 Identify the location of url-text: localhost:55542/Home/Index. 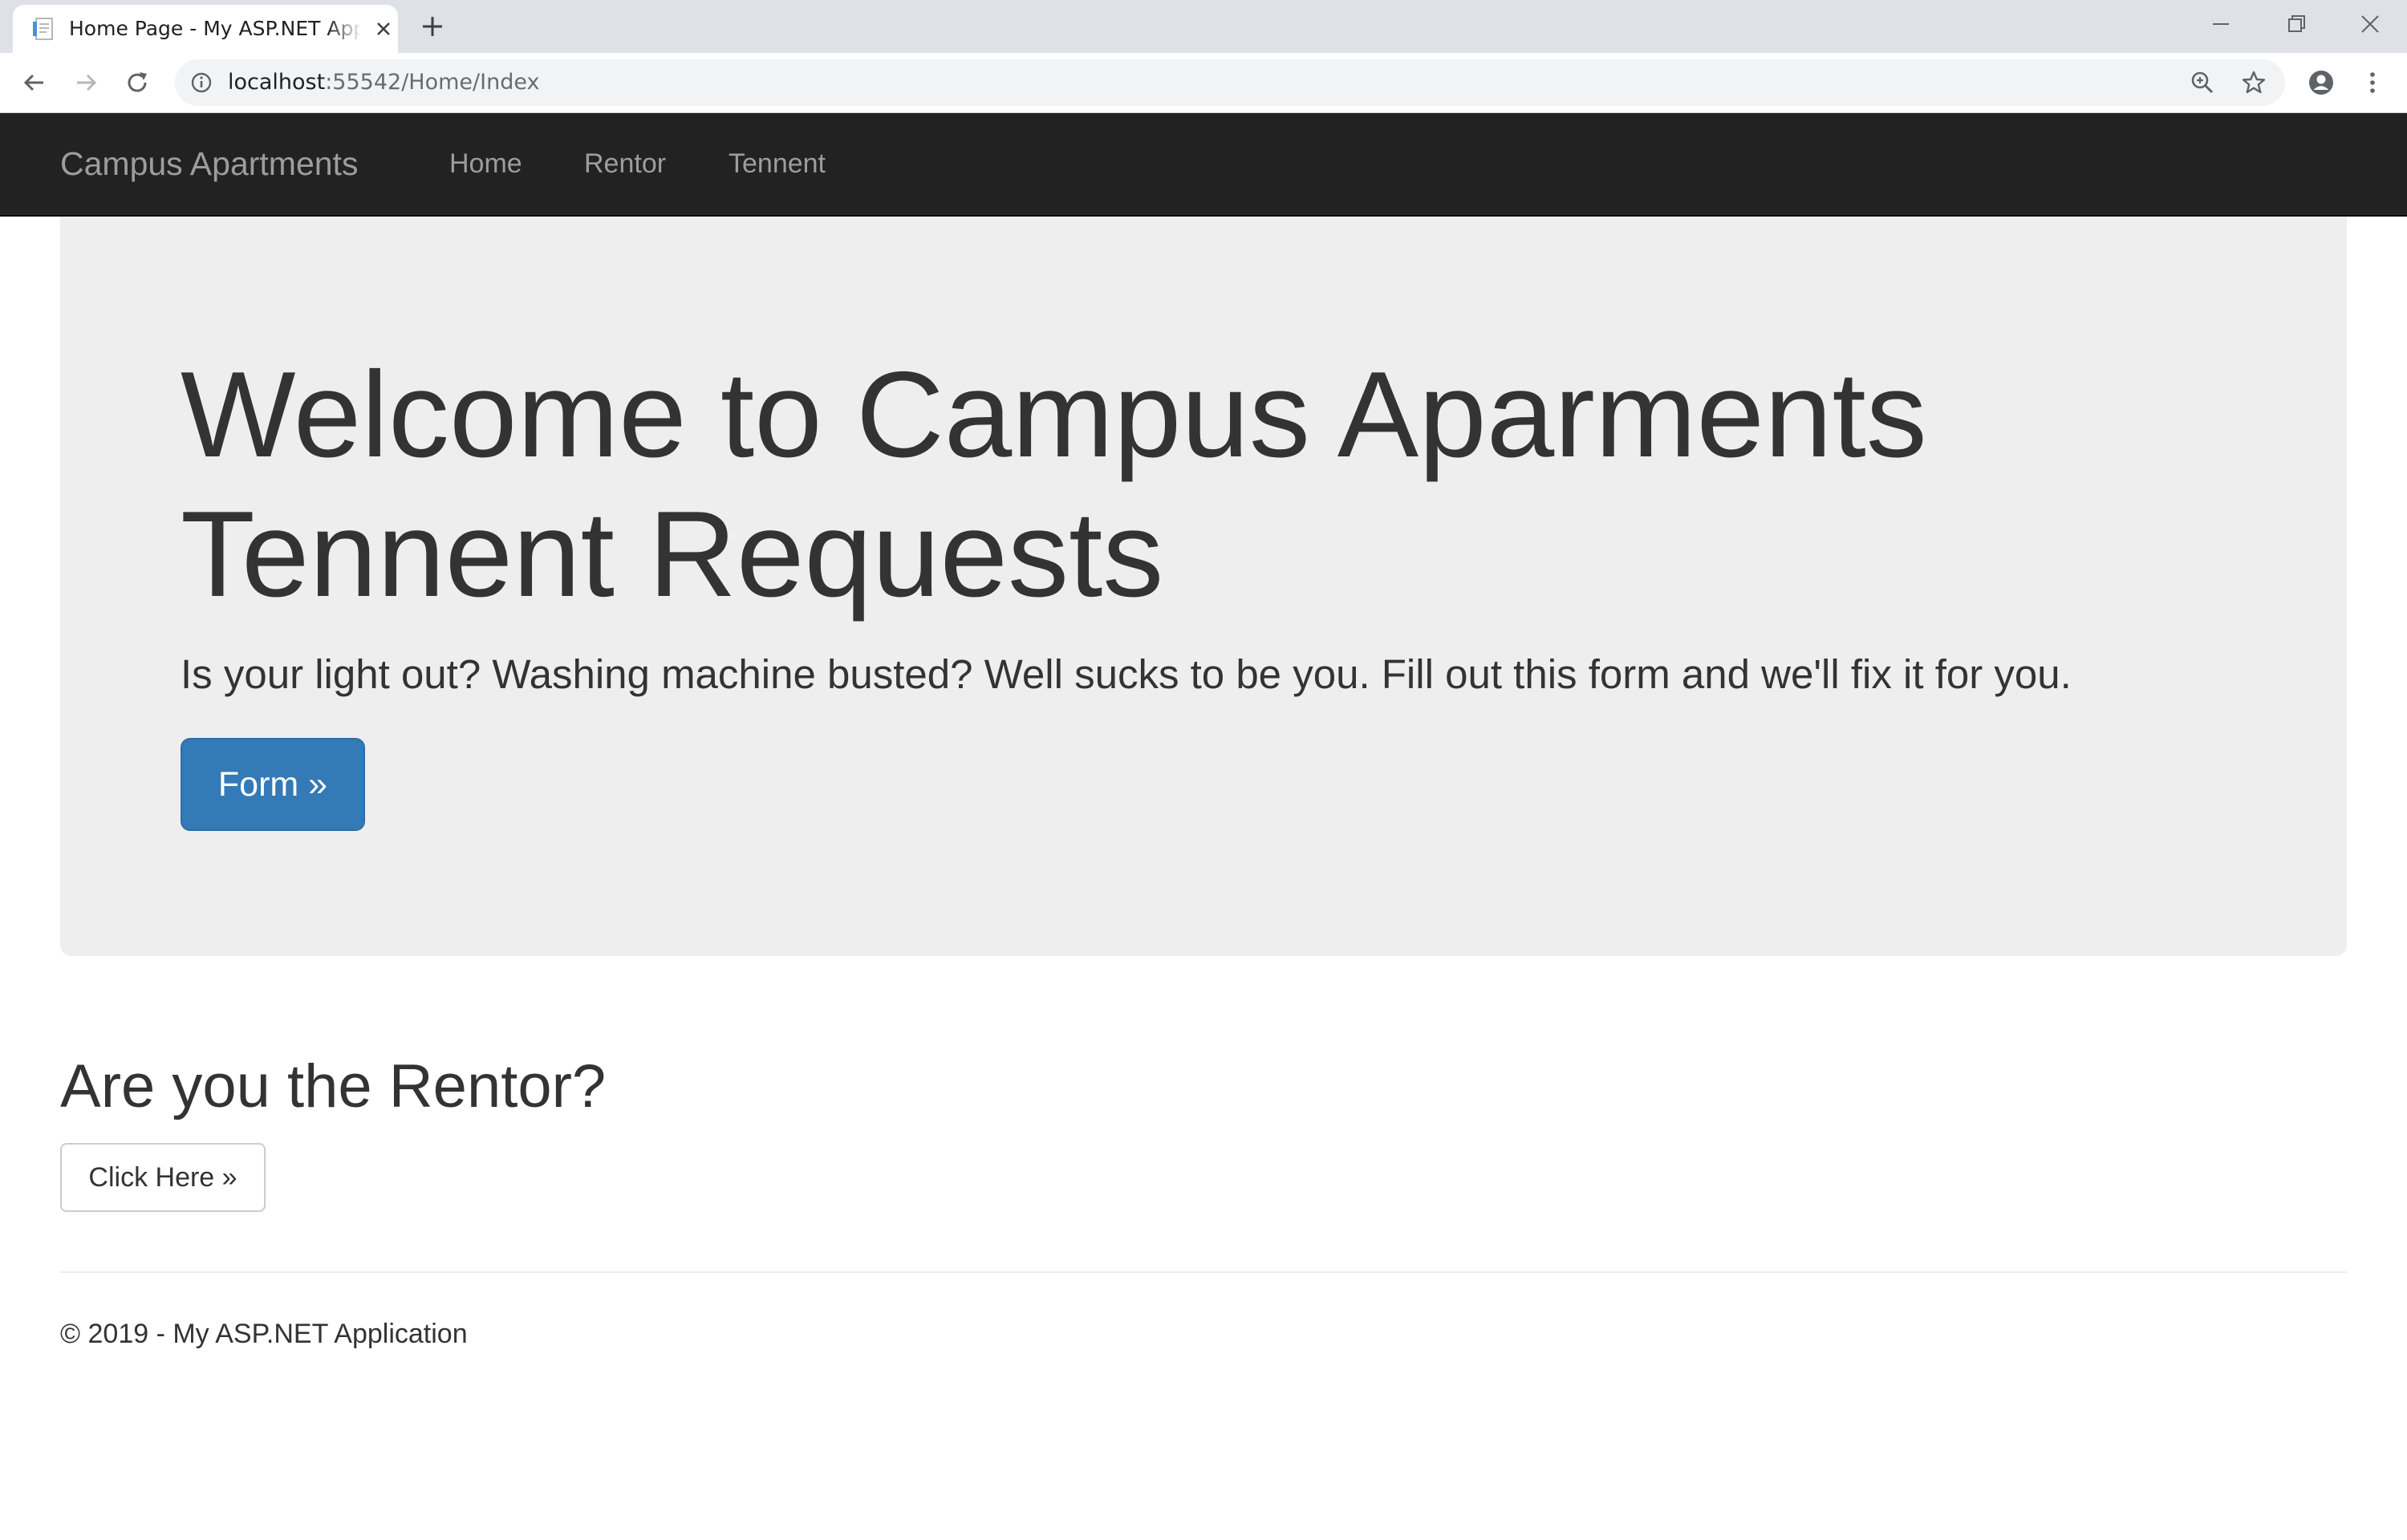
(383, 82).